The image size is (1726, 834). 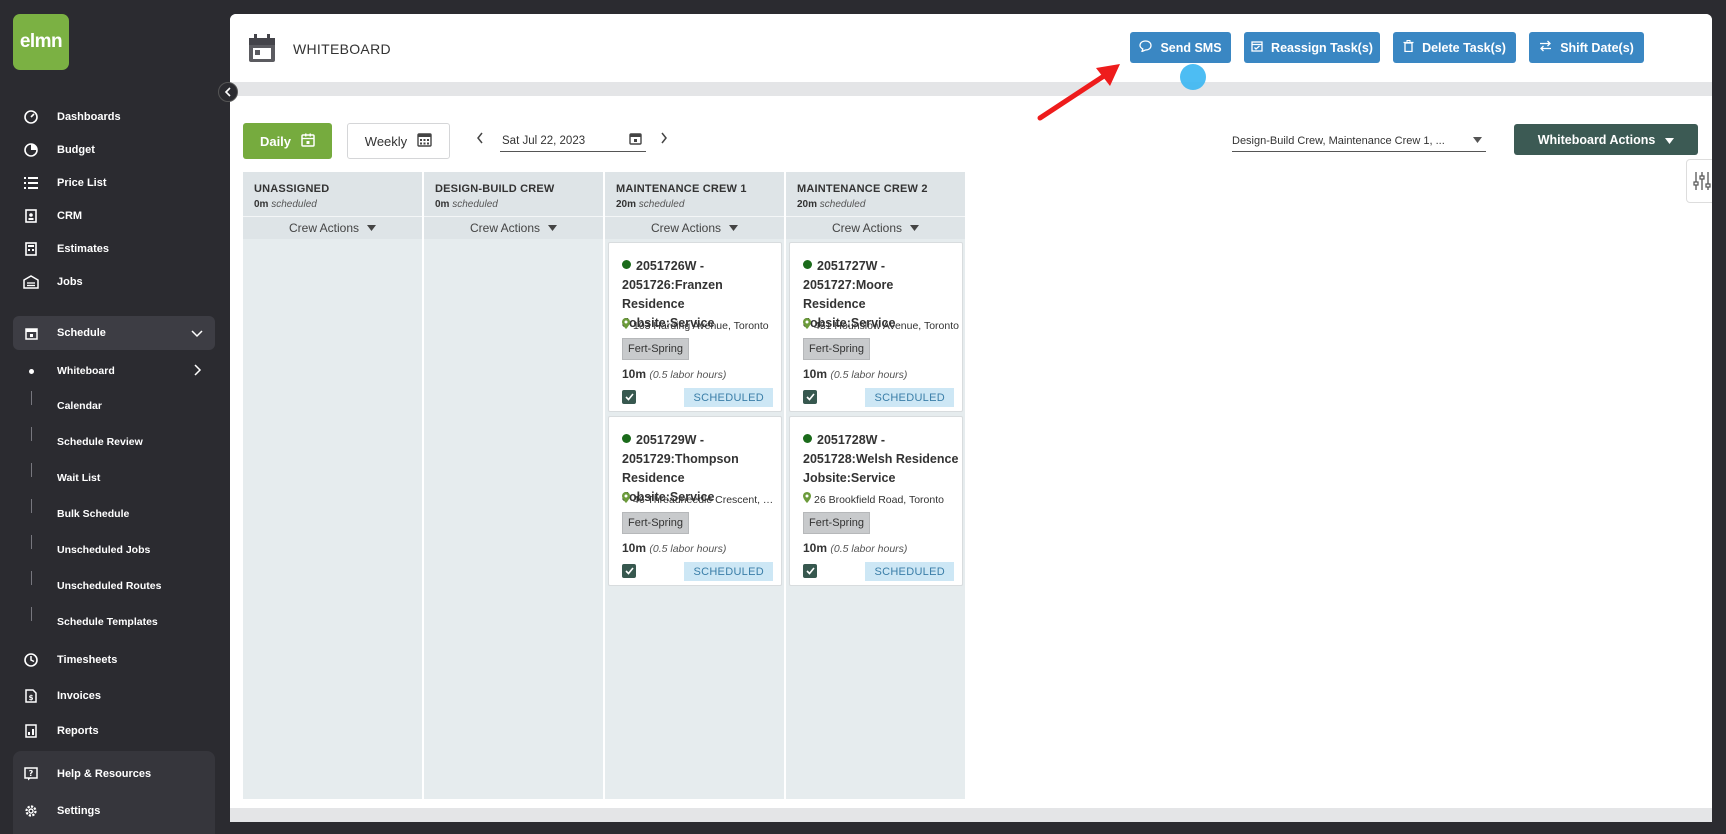 What do you see at coordinates (287, 141) in the screenshot?
I see `daily-view-button: Daily` at bounding box center [287, 141].